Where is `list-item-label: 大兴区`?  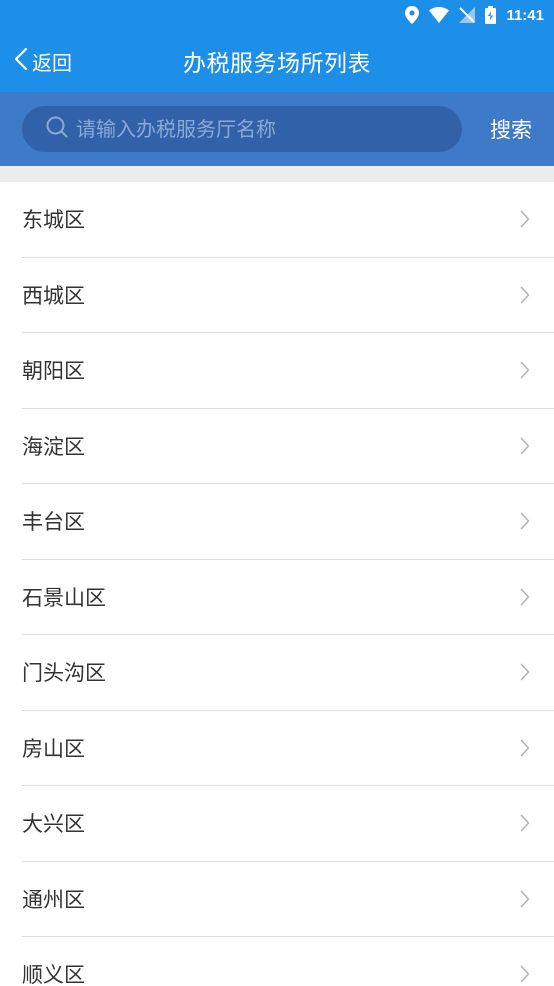
list-item-label: 大兴区 is located at coordinates (53, 824).